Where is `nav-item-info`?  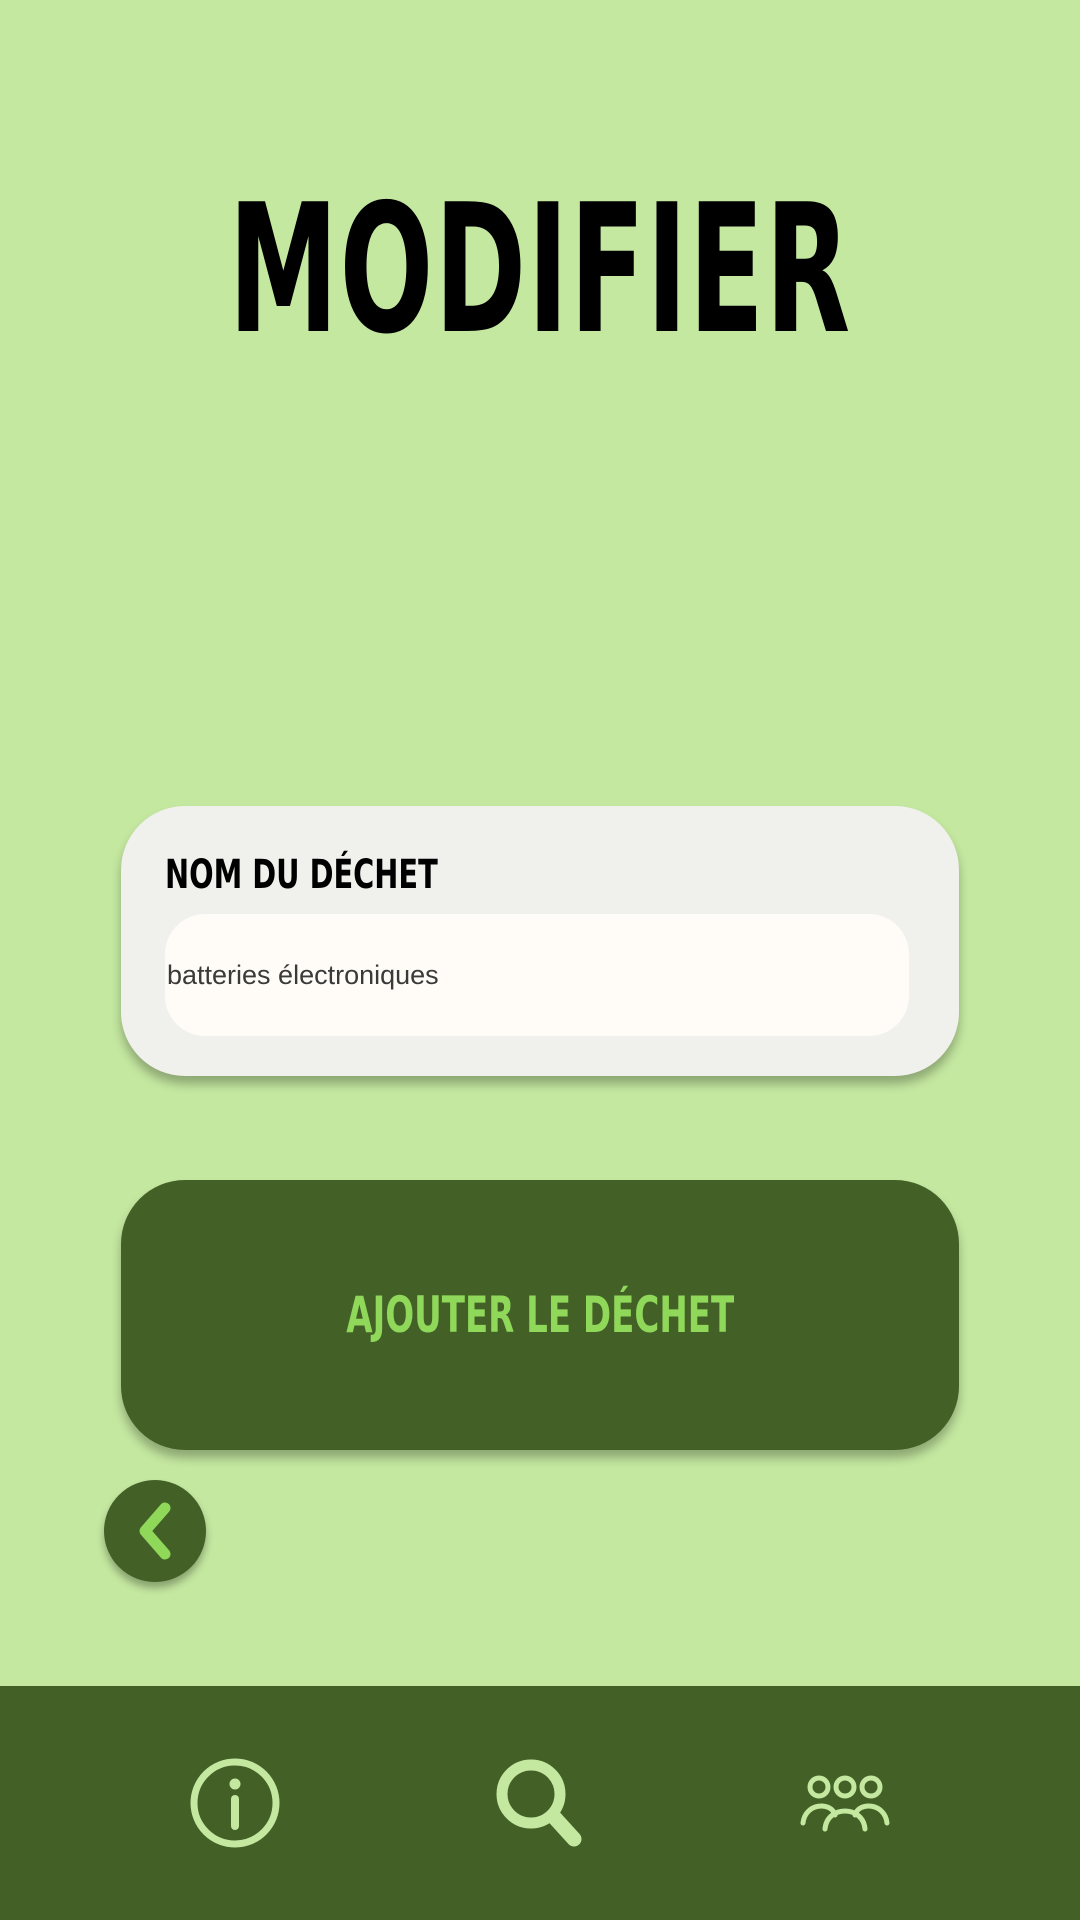
nav-item-info is located at coordinates (235, 1803).